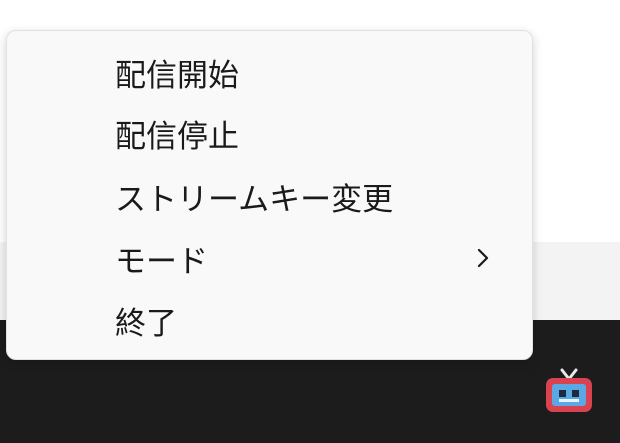 The height and width of the screenshot is (443, 620). Describe the element at coordinates (269, 133) in the screenshot. I see `menu-item-stop-stream: 配信停止` at that location.